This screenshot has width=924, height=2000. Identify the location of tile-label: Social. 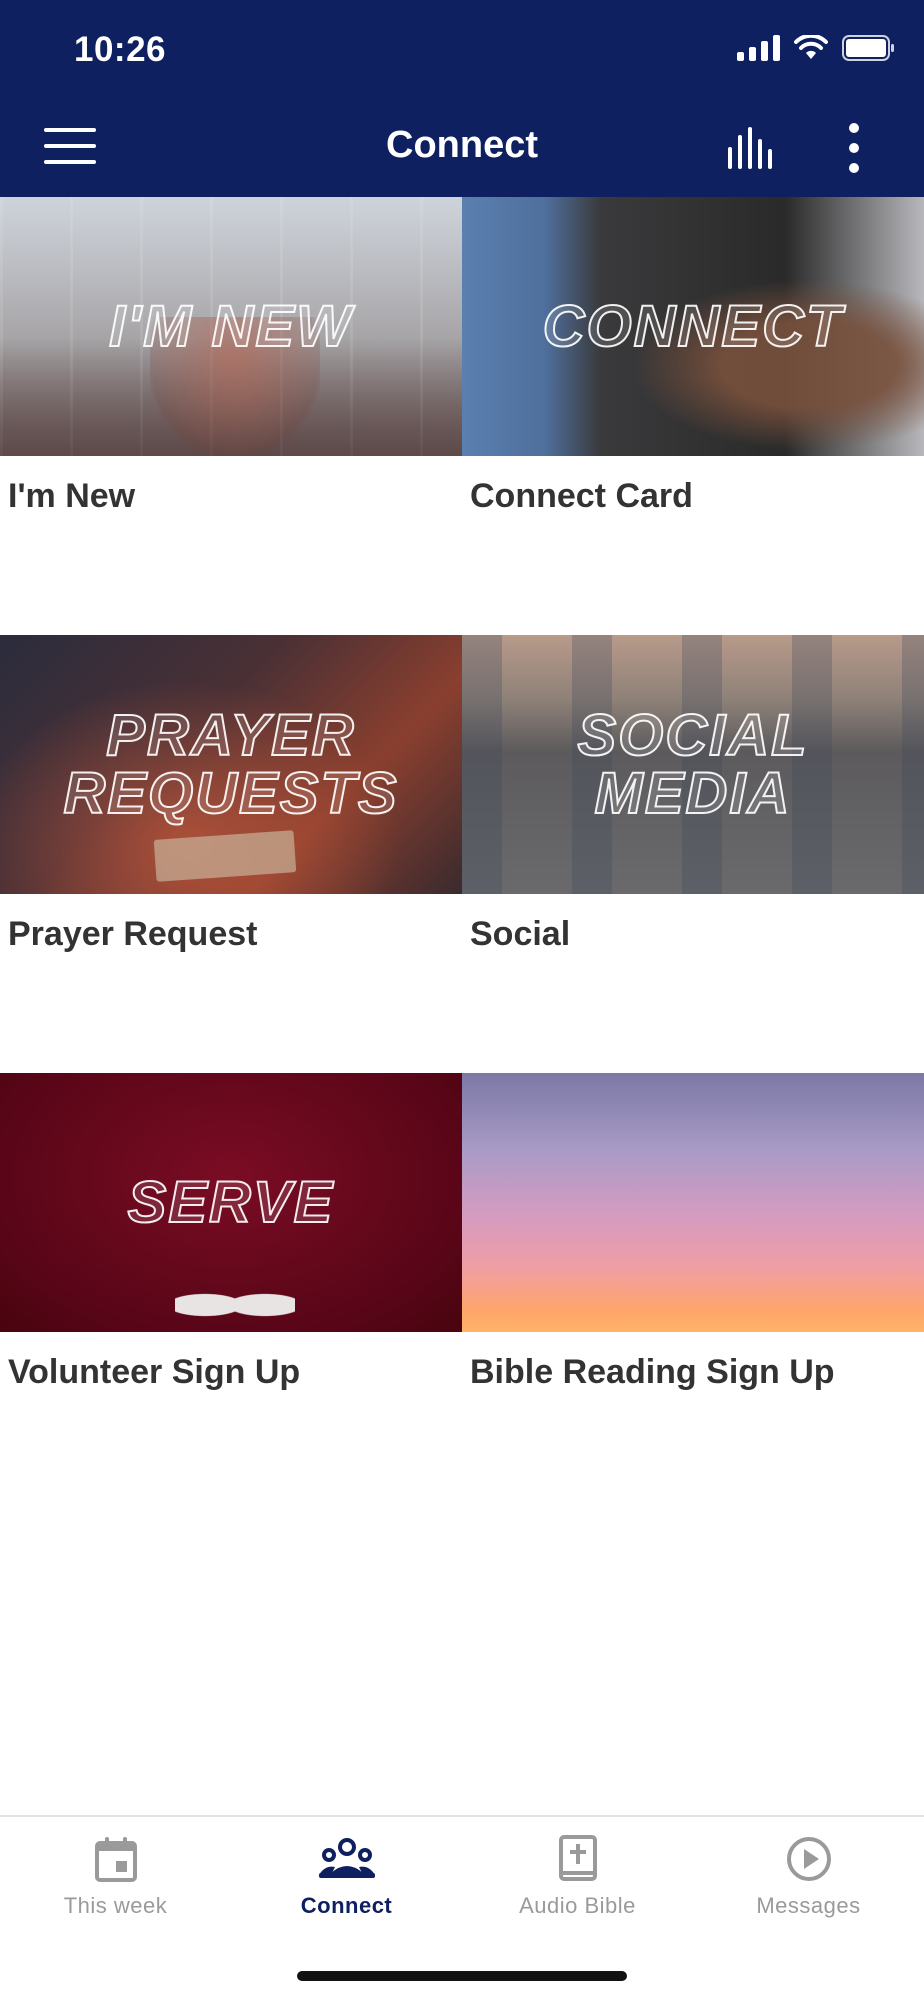
(520, 934).